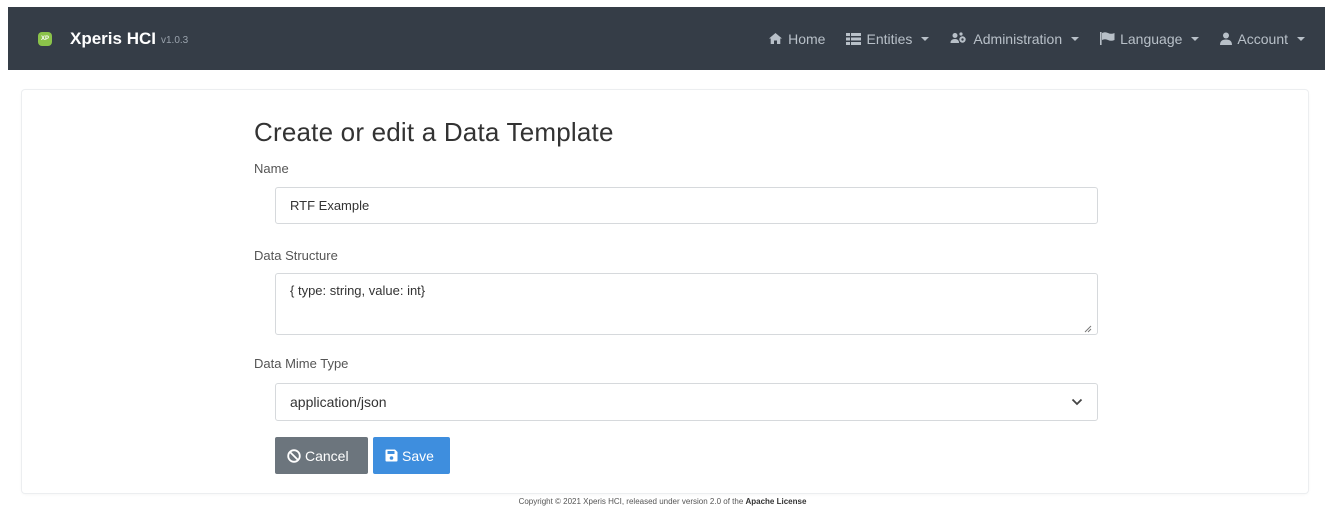 The height and width of the screenshot is (515, 1325). Describe the element at coordinates (45, 38) in the screenshot. I see `brand-logo: XP` at that location.